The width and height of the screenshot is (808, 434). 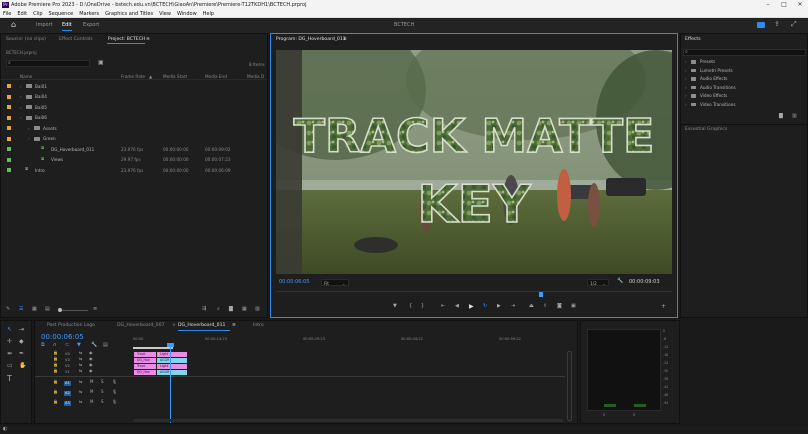 I want to click on quick-export-icon, so click(x=761, y=25).